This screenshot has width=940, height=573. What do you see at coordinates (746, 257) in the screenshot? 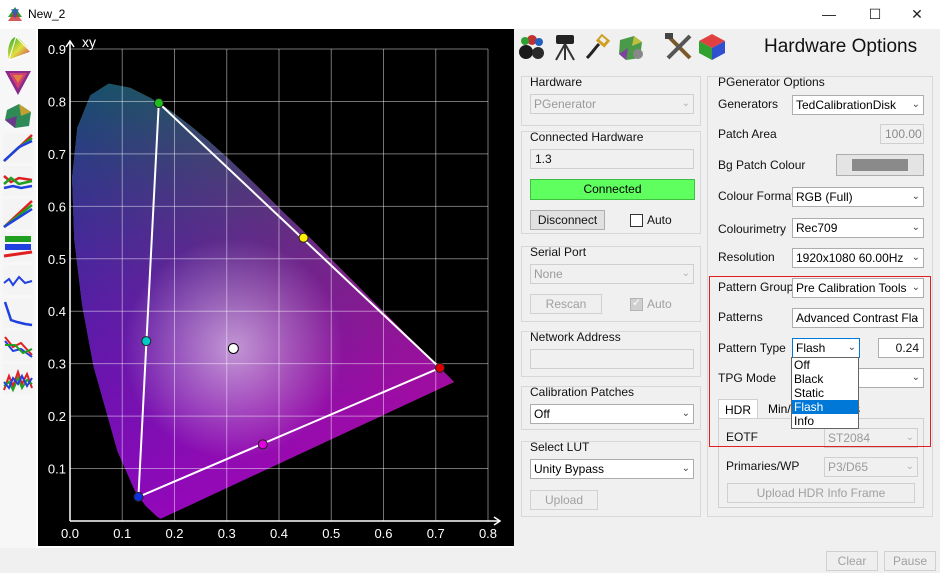
I see `resolution-label: Resolution` at bounding box center [746, 257].